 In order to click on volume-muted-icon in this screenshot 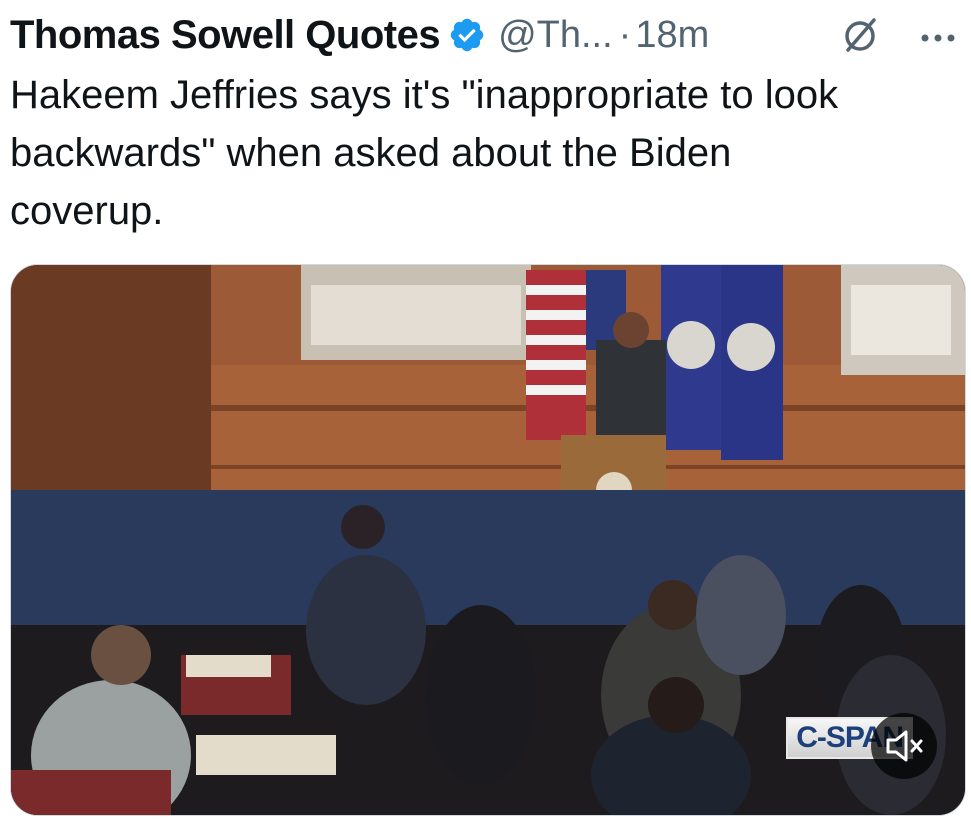, I will do `click(904, 746)`.